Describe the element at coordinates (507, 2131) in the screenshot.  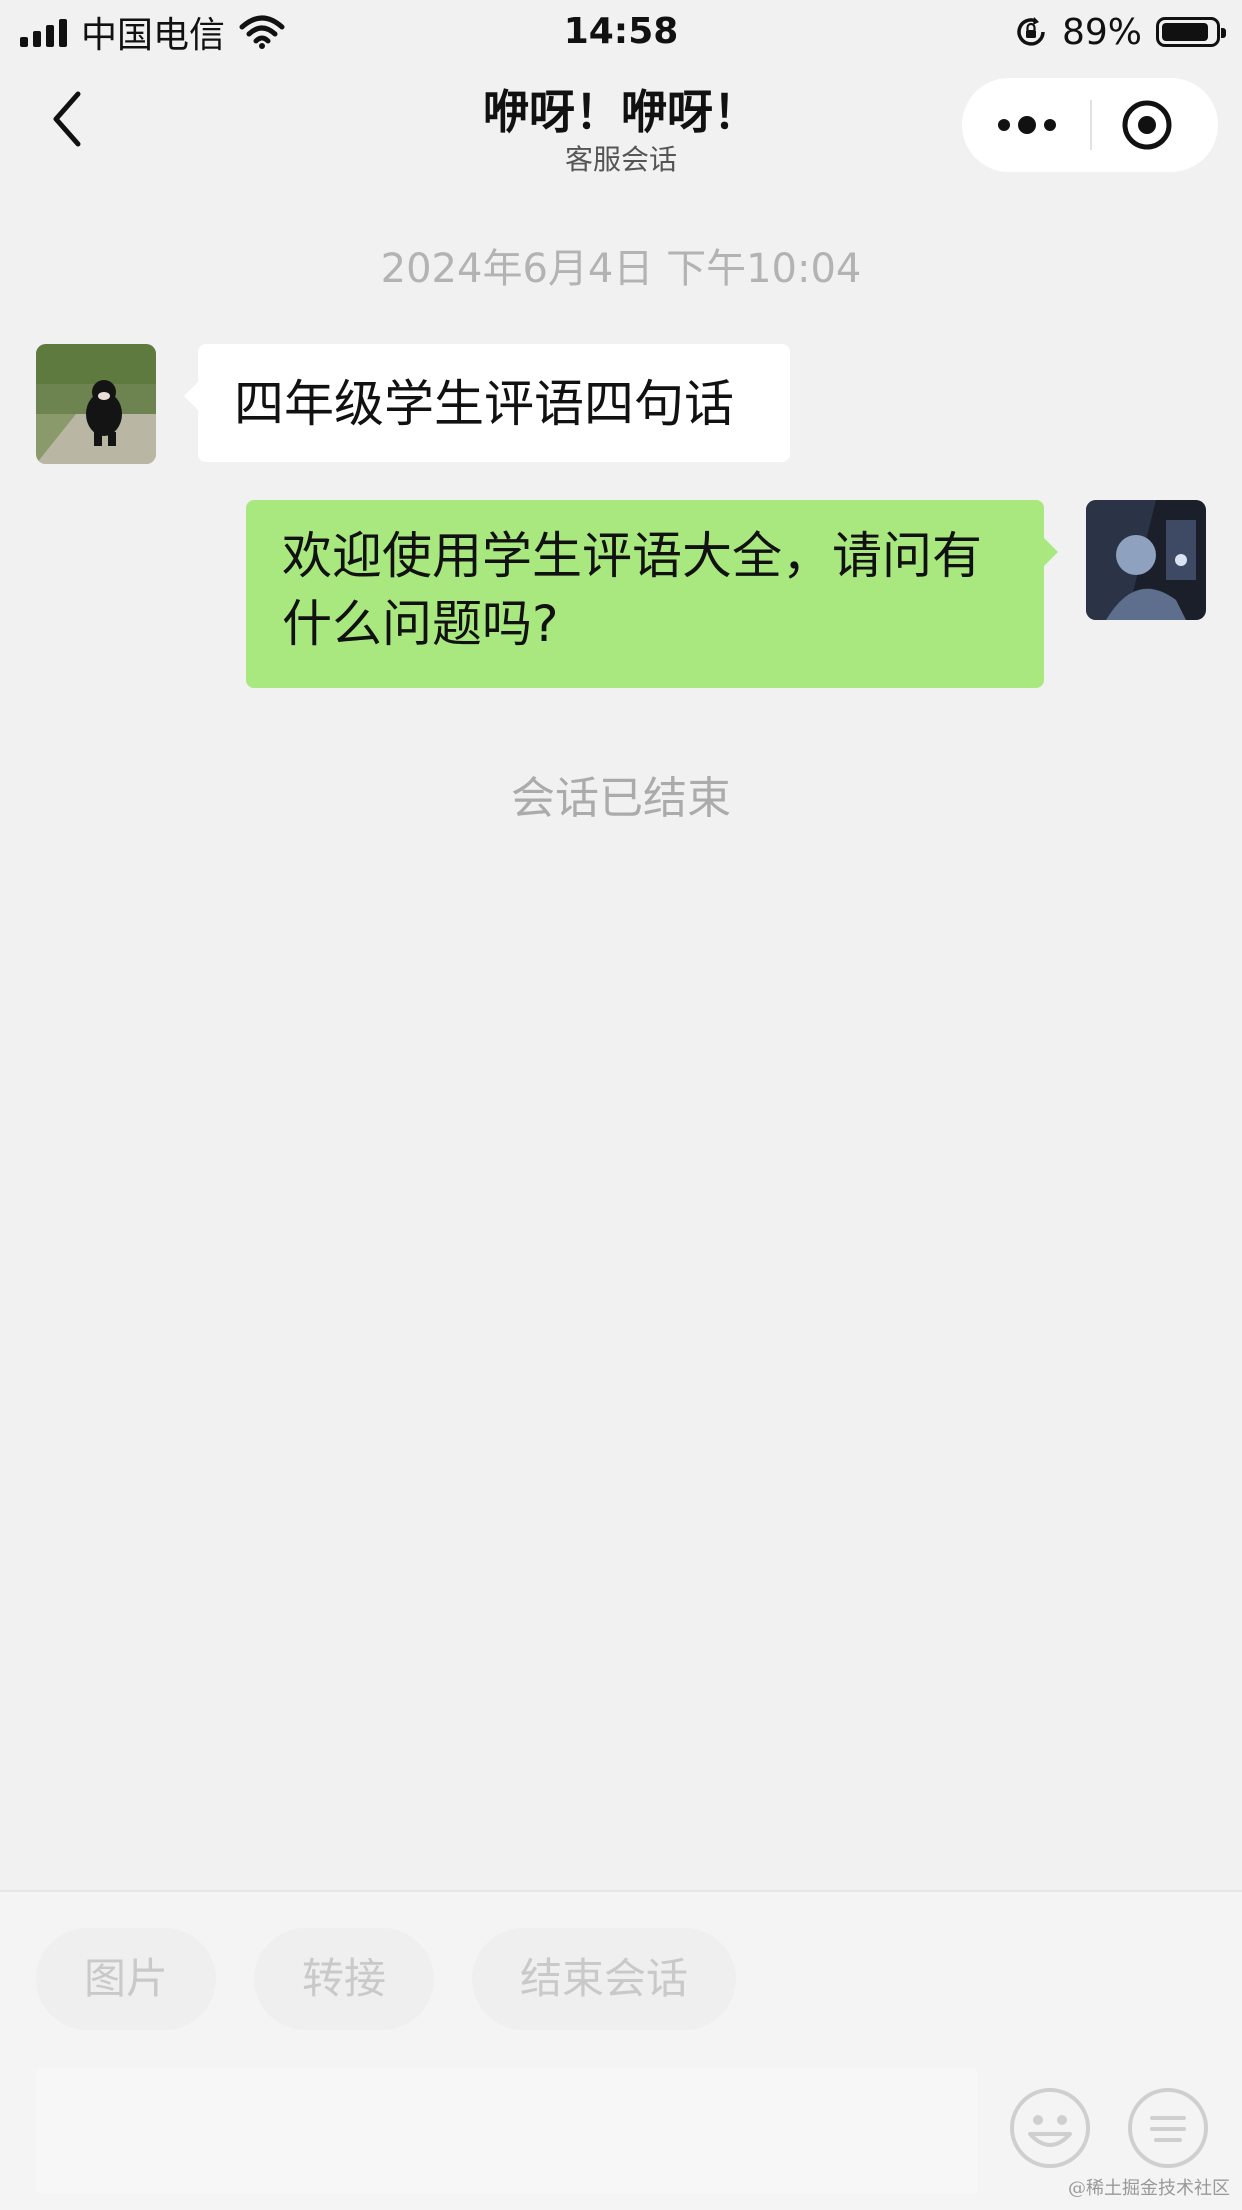
I see `message-input` at that location.